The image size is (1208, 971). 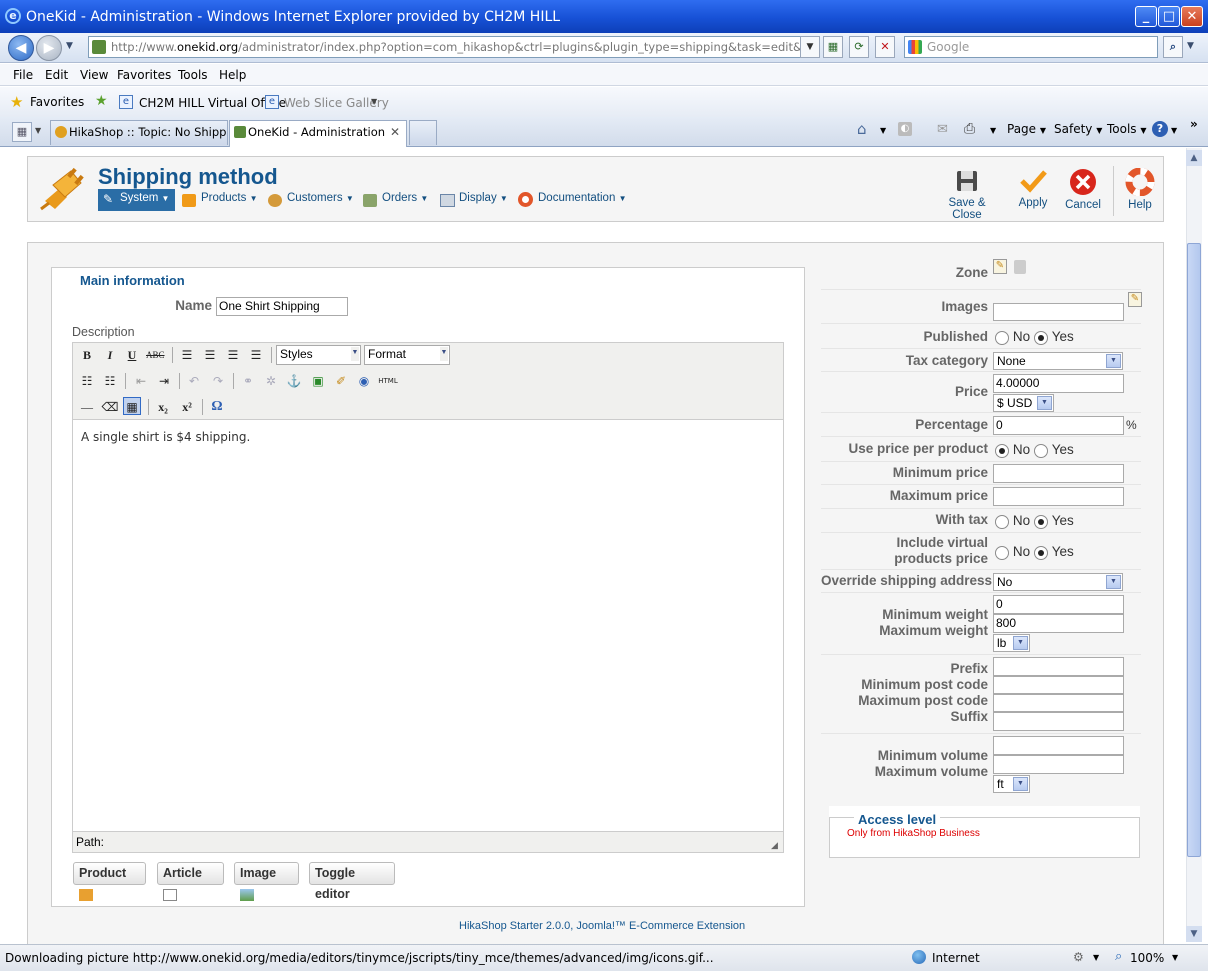 What do you see at coordinates (233, 355) in the screenshot?
I see `align-right-icon: ☰` at bounding box center [233, 355].